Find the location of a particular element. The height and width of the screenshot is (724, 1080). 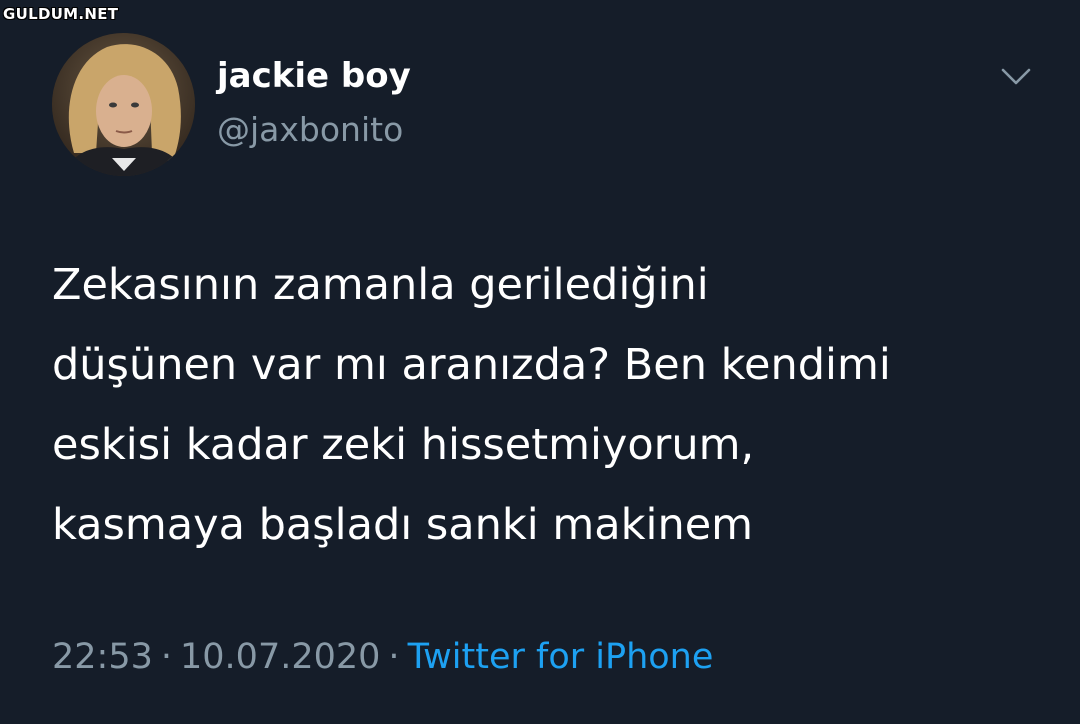

tweet-line: eskisi kadar zeki hissetmiyorum, is located at coordinates (403, 445).